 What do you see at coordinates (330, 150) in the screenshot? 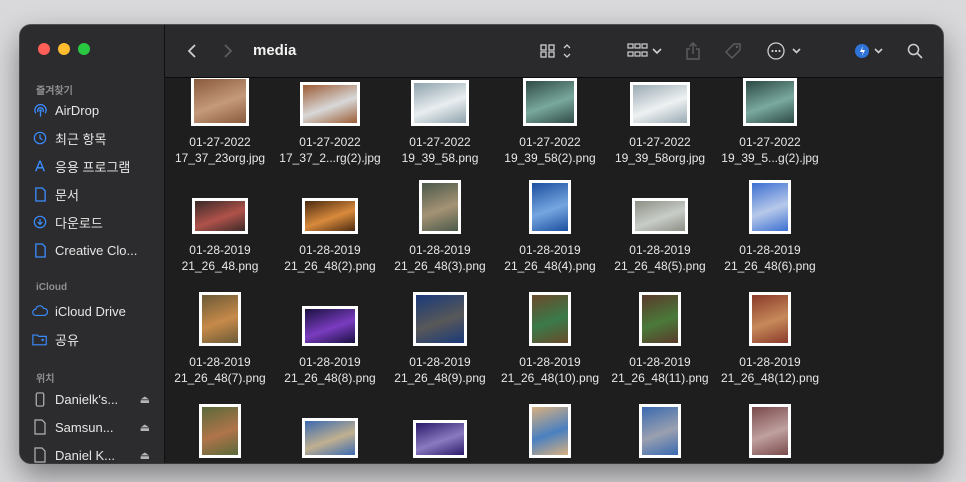
I see `file-name: 01-27-2022 17_37_2...rg(2).jpg` at bounding box center [330, 150].